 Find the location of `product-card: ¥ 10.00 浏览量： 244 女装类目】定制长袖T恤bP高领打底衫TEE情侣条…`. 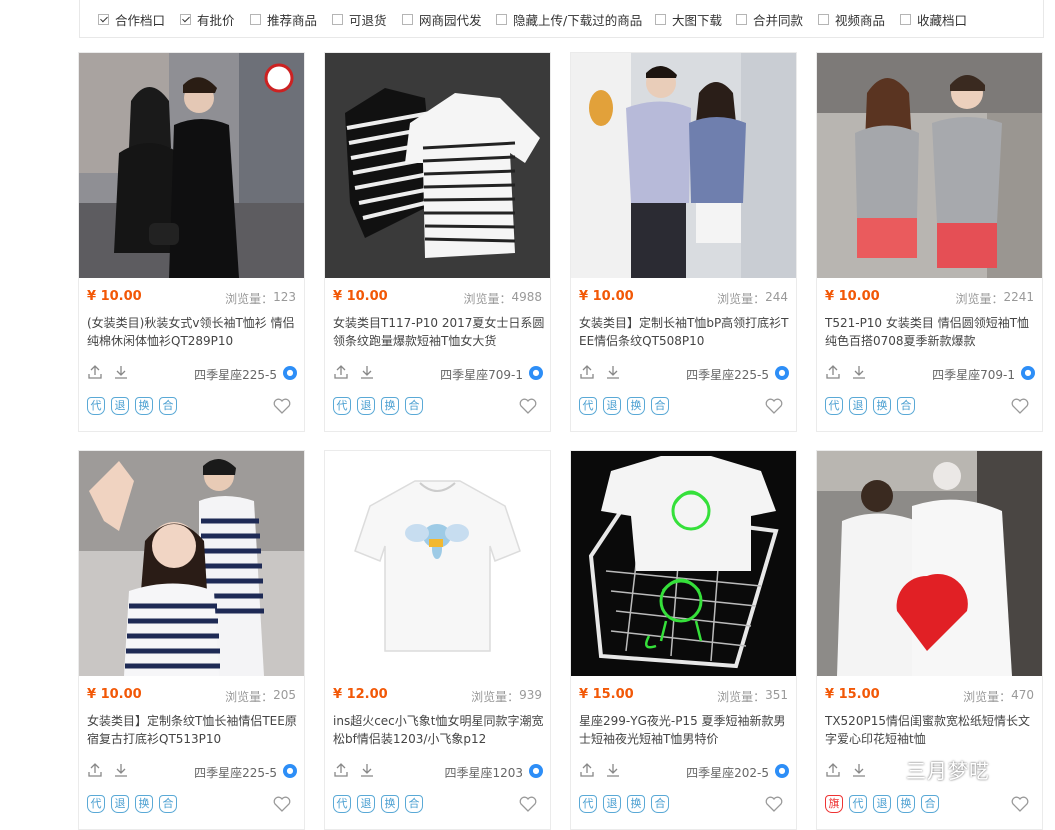

product-card: ¥ 10.00 浏览量： 244 女装类目】定制长袖T恤bP高领打底衫TEE情侣条… is located at coordinates (683, 242).